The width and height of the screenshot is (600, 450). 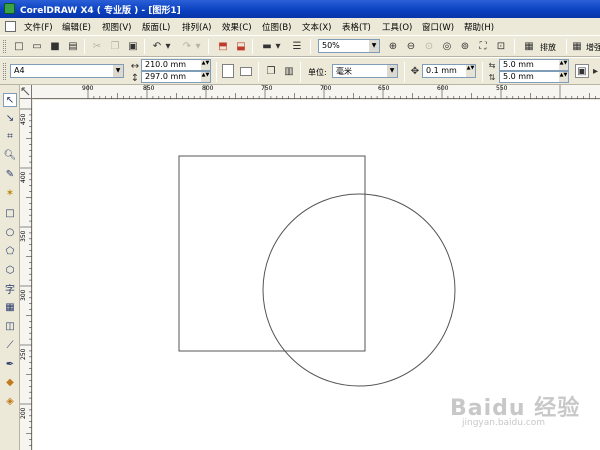 I want to click on new-document-icon: □, so click(x=19, y=46).